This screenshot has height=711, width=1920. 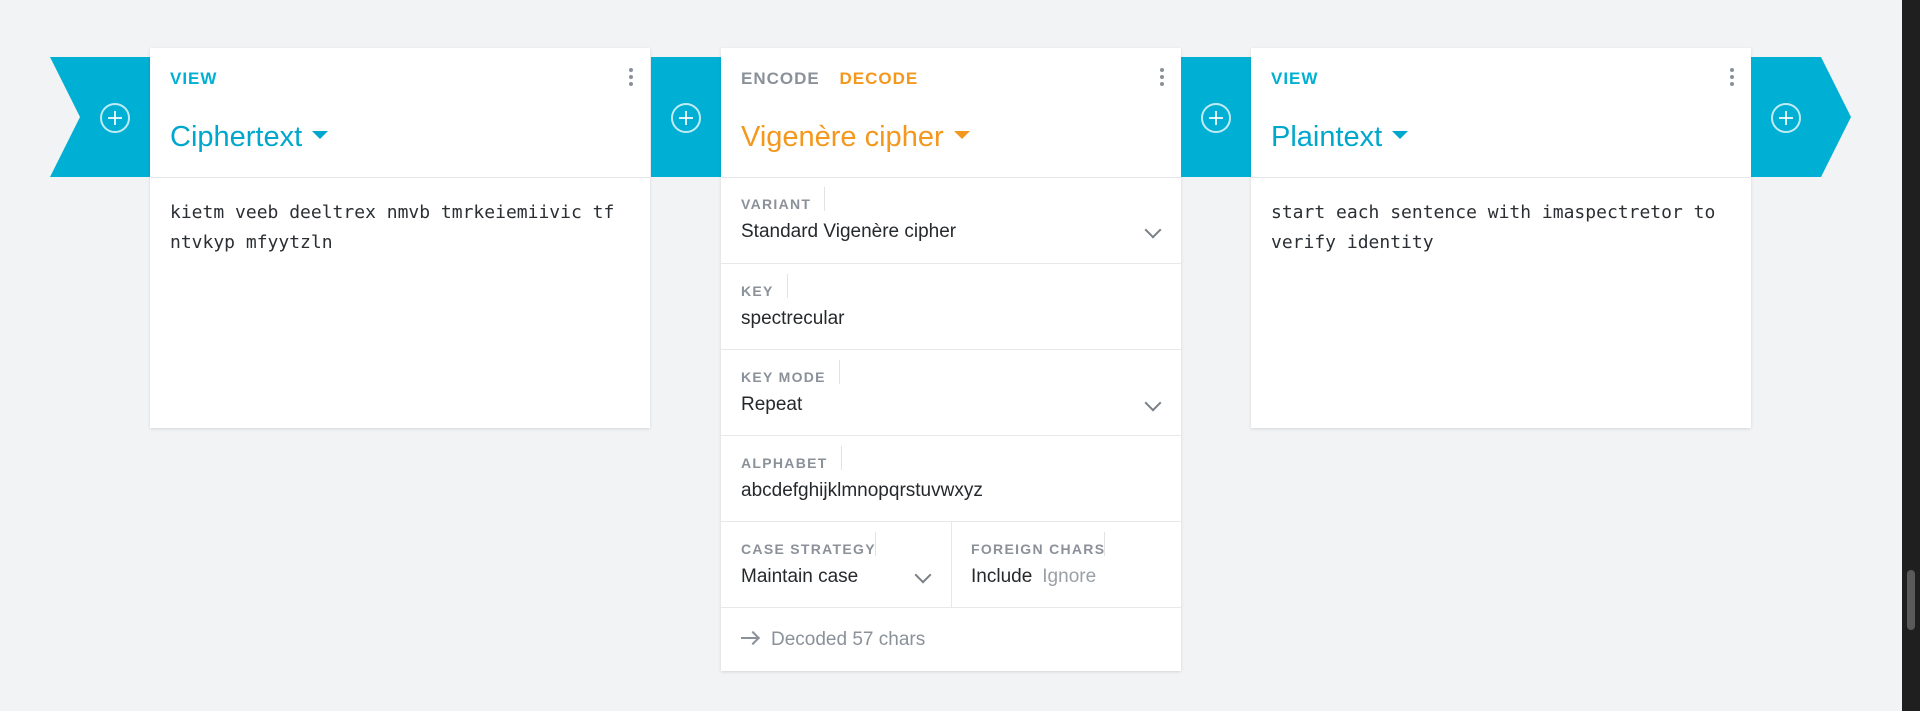 What do you see at coordinates (836, 564) in the screenshot?
I see `case-strategy-select: CASE STRATEGY Maintain case` at bounding box center [836, 564].